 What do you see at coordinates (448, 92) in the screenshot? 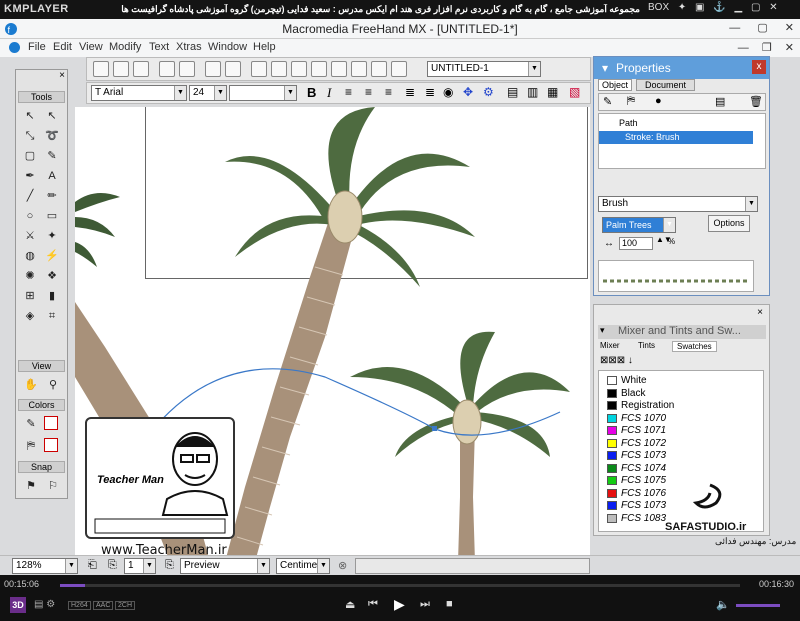
I see `circle-text-icon: ◉` at bounding box center [448, 92].